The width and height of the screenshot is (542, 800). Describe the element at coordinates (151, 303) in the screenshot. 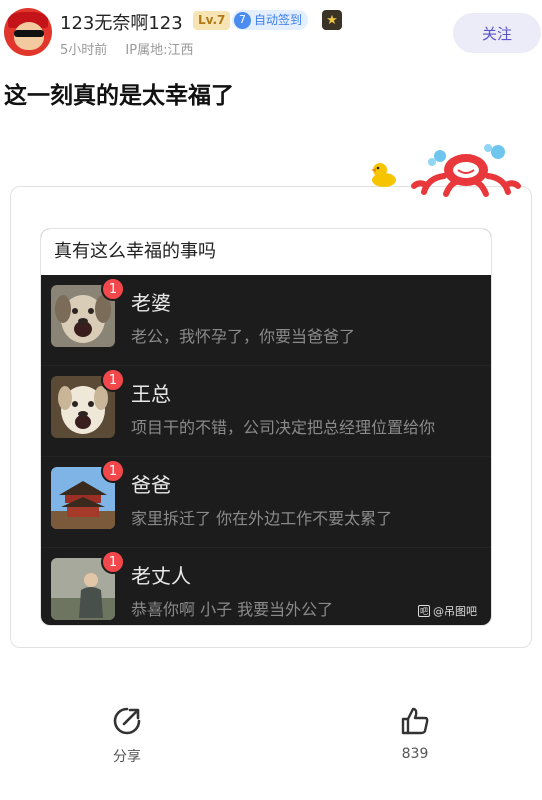

I see `chat-name: 老婆` at that location.